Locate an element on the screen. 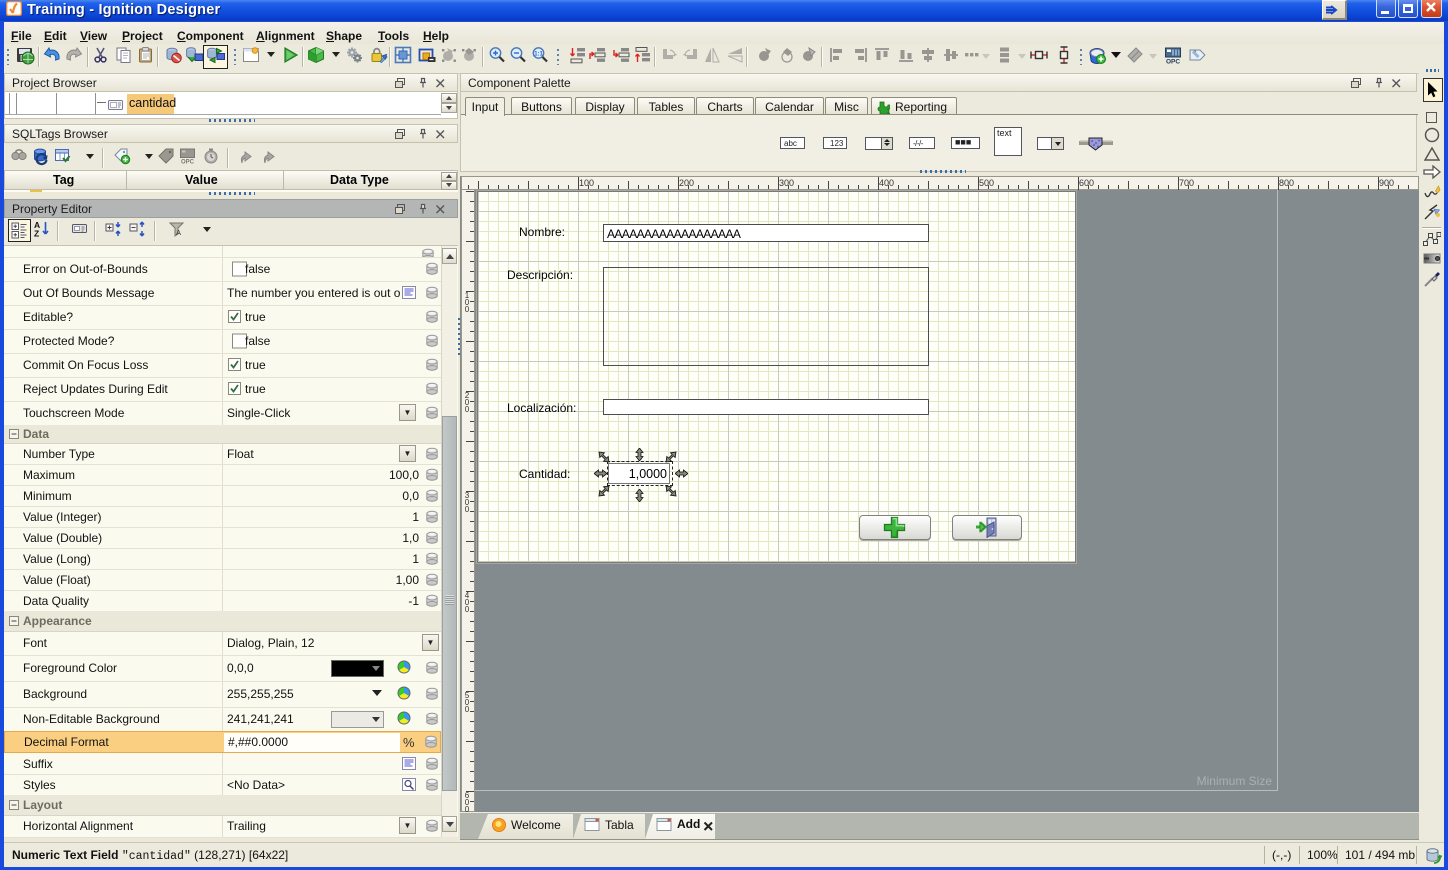 This screenshot has height=870, width=1448. svg-text: 1:1 is located at coordinates (538, 55).